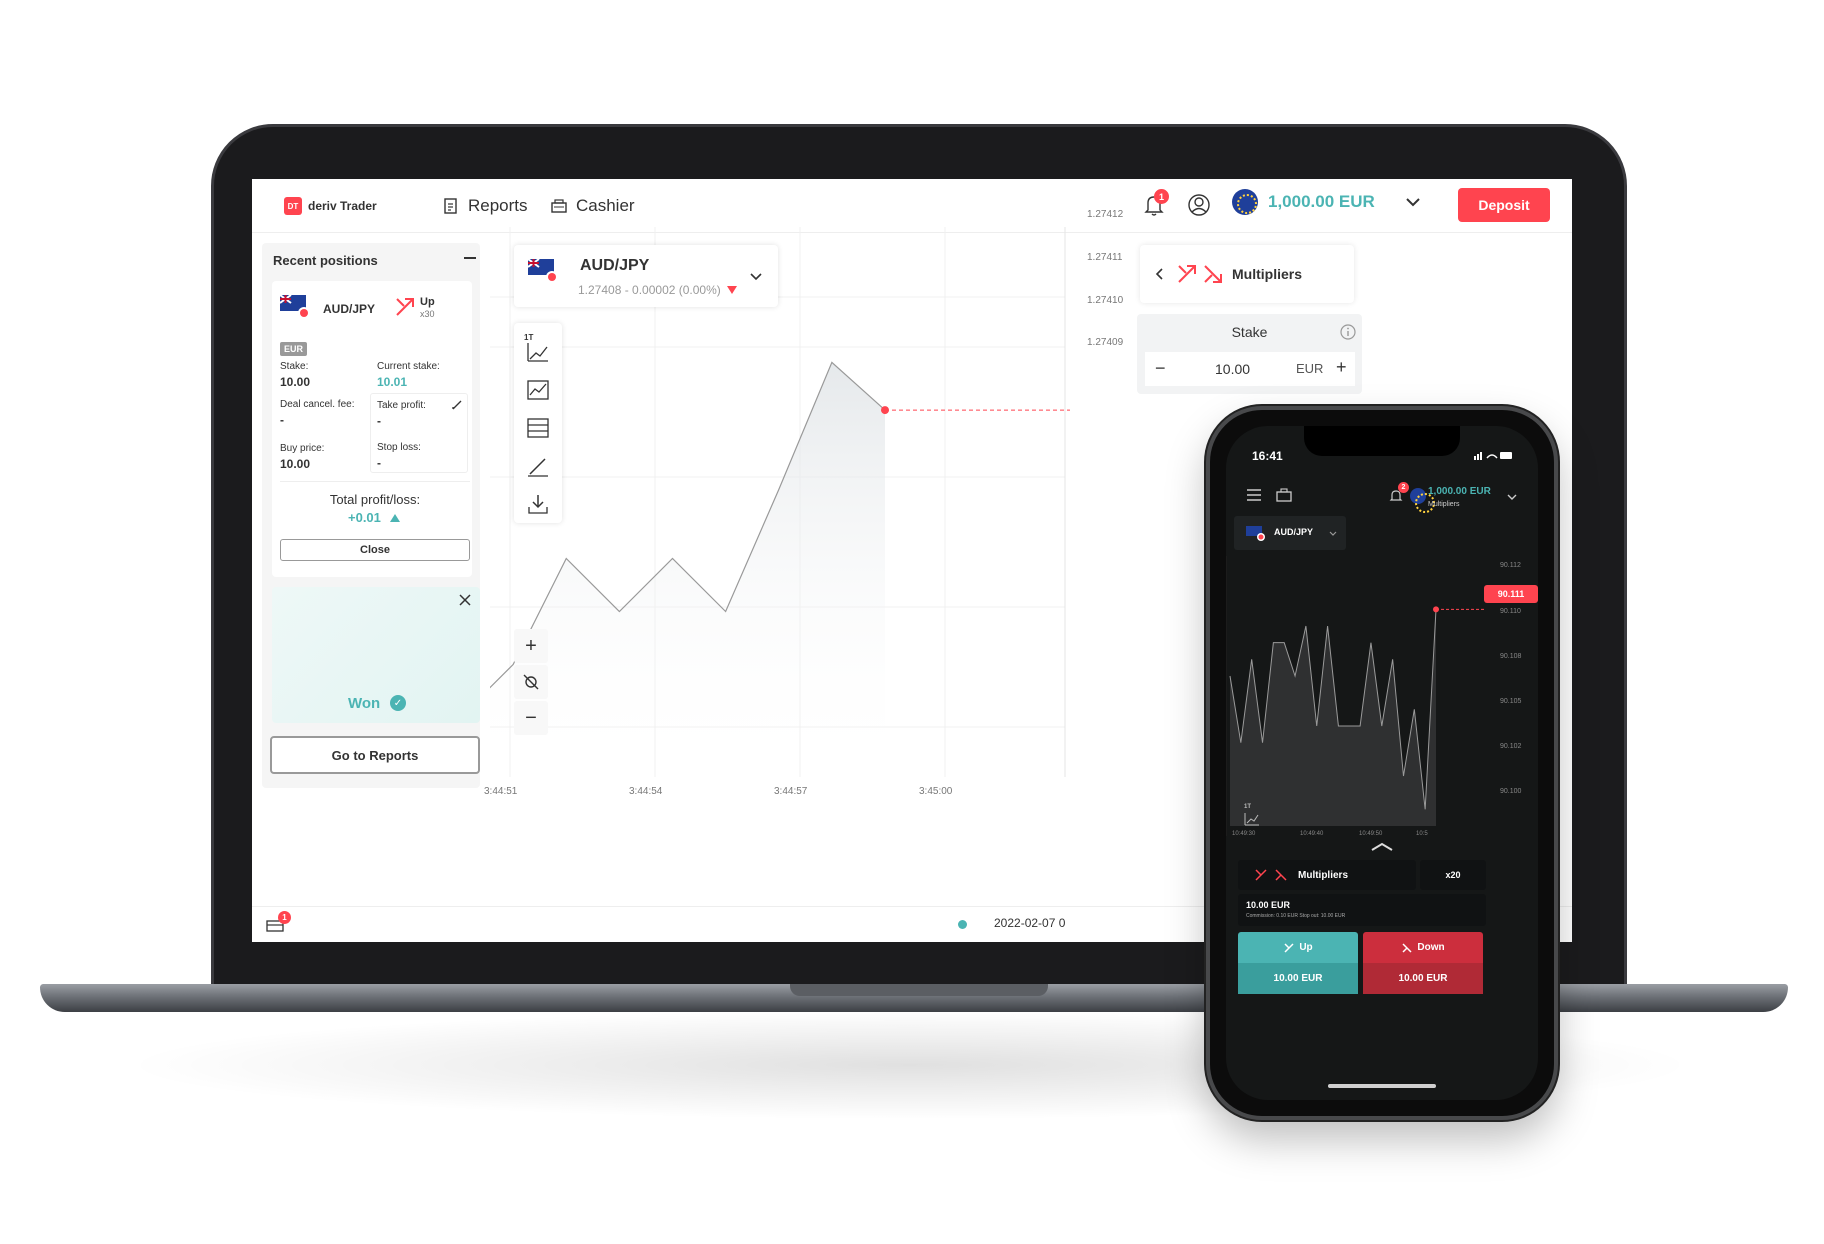 The image size is (1824, 1244). Describe the element at coordinates (1423, 963) in the screenshot. I see `buy-down-button: Down 10.00 EUR` at that location.